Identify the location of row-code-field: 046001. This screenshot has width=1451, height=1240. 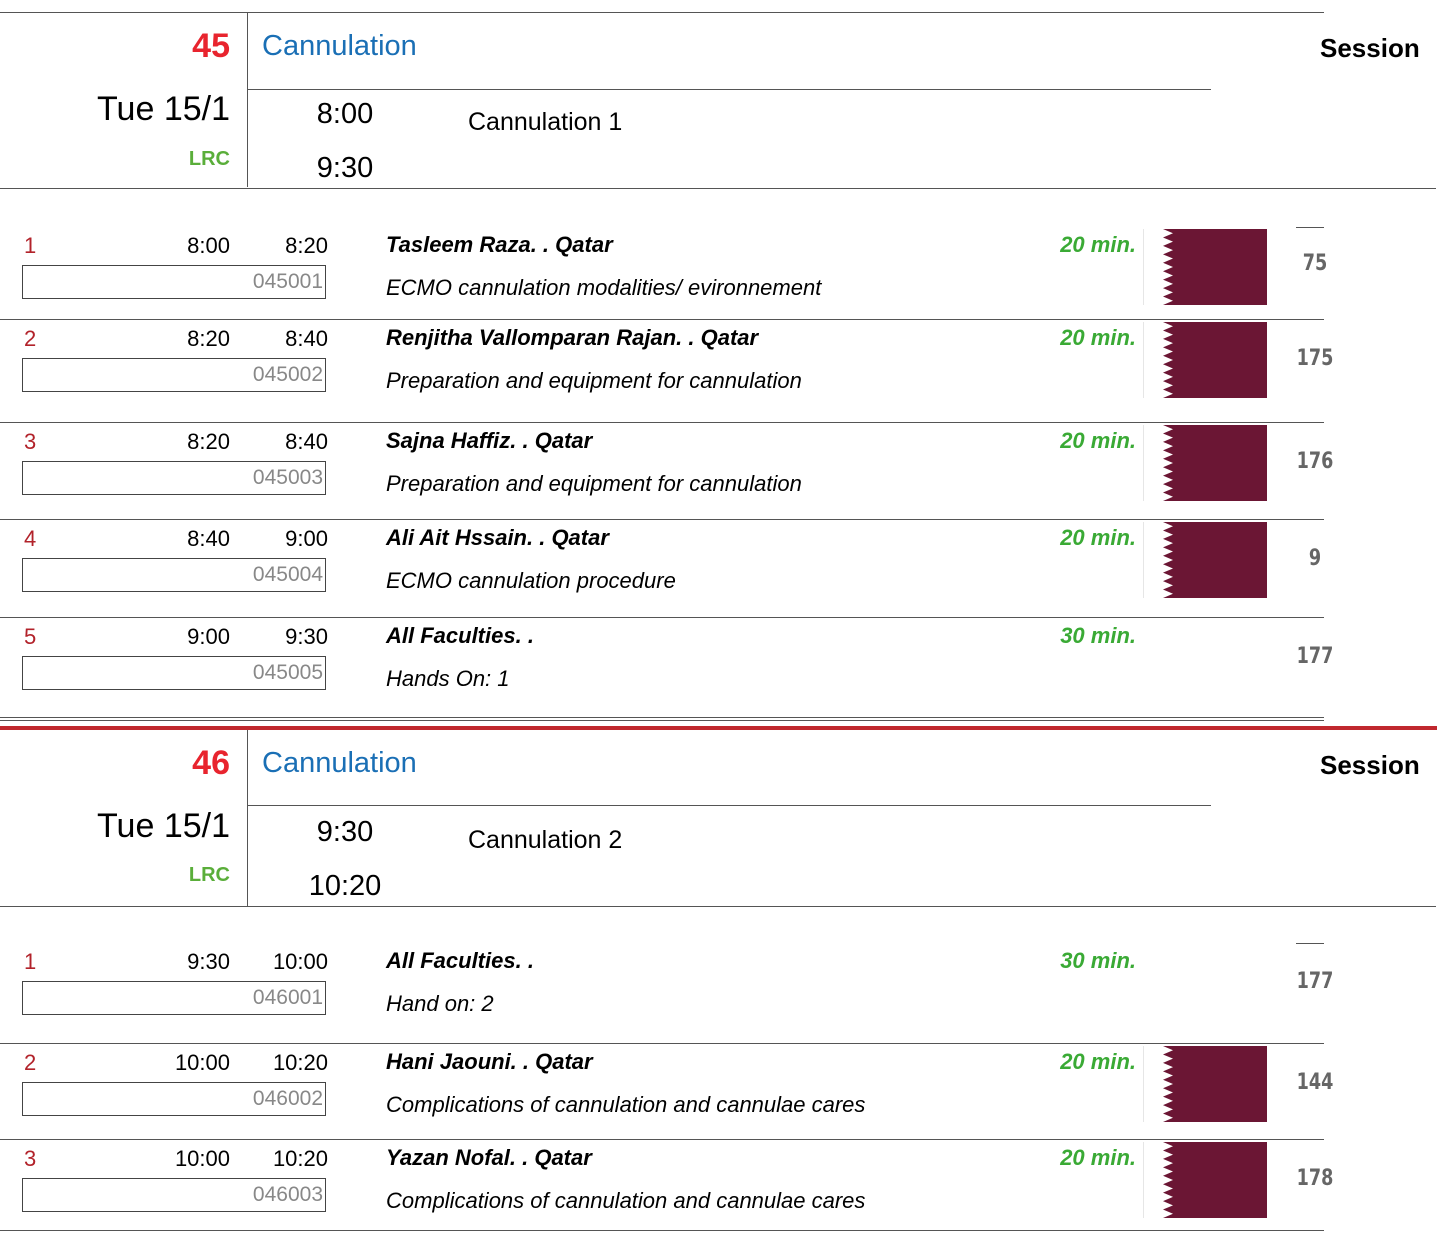
(174, 998).